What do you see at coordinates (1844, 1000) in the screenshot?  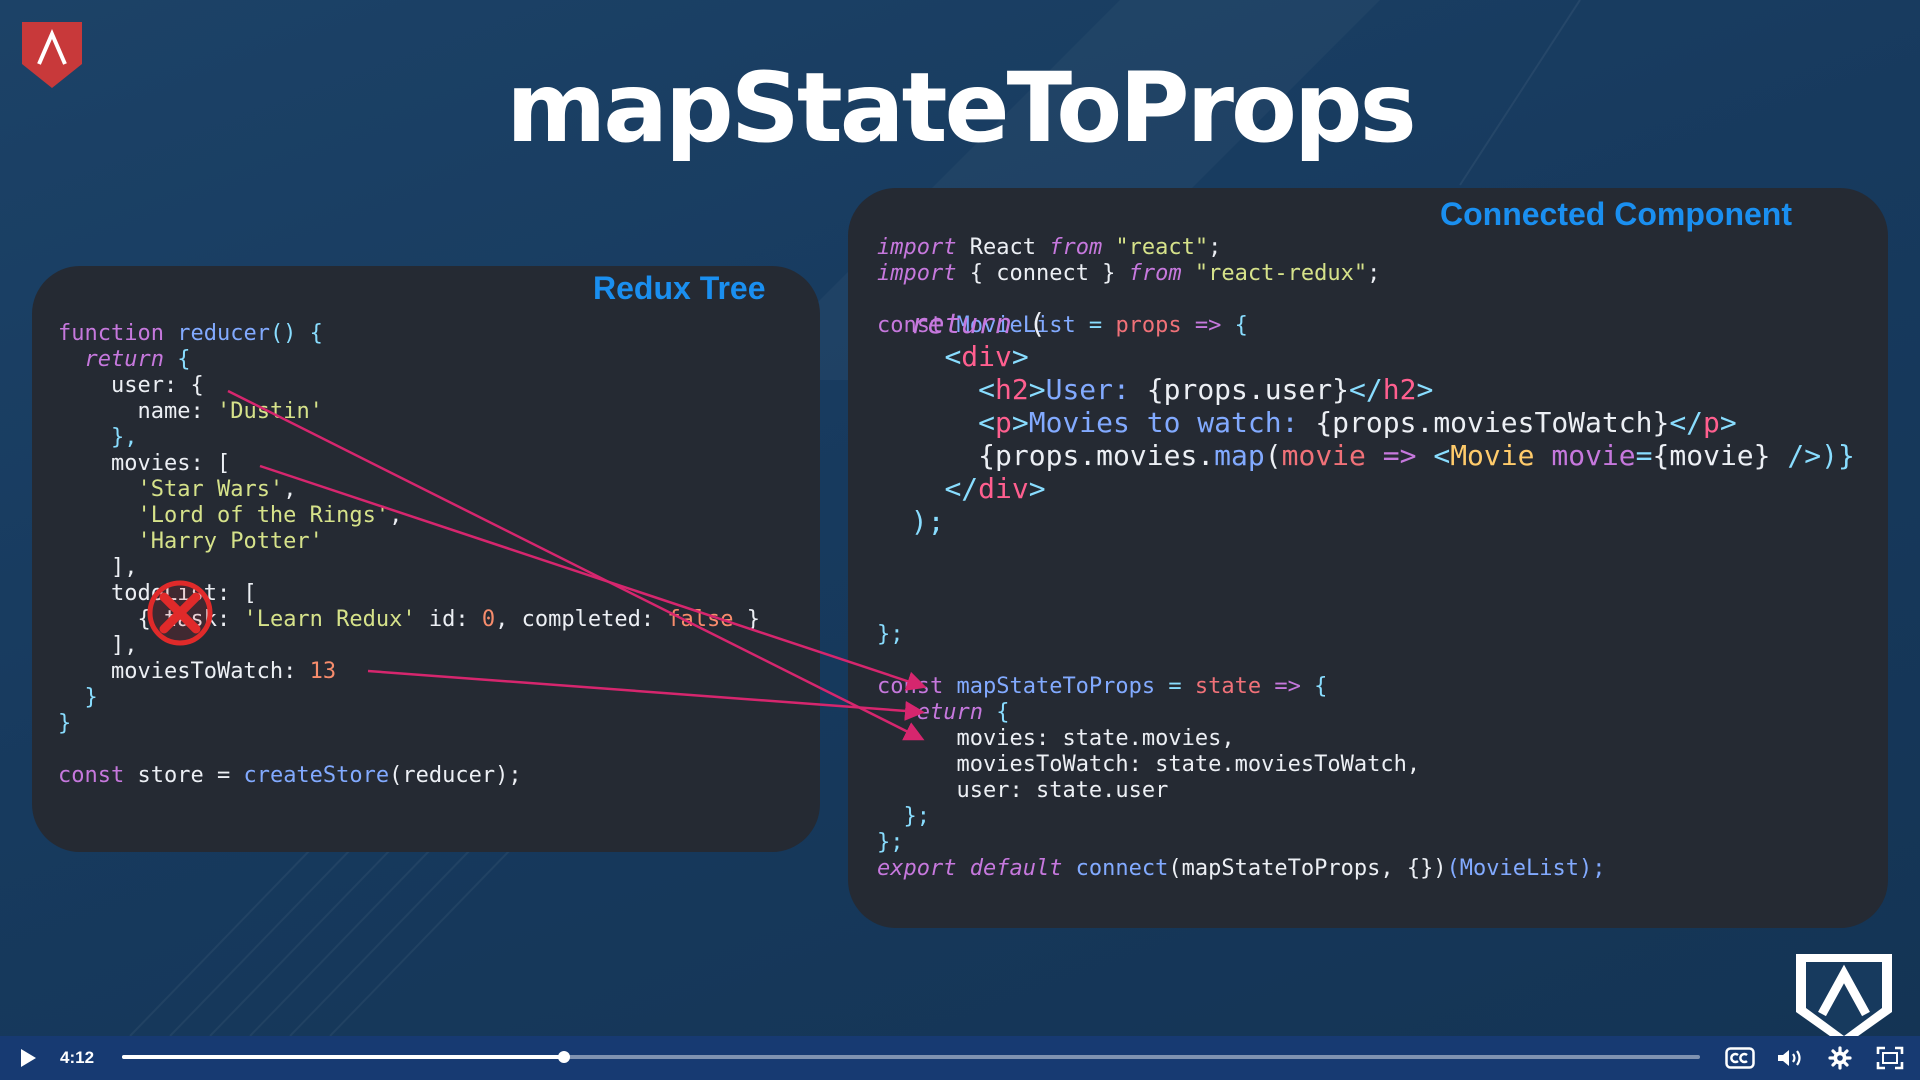 I see `brand-shield-logo-watermark` at bounding box center [1844, 1000].